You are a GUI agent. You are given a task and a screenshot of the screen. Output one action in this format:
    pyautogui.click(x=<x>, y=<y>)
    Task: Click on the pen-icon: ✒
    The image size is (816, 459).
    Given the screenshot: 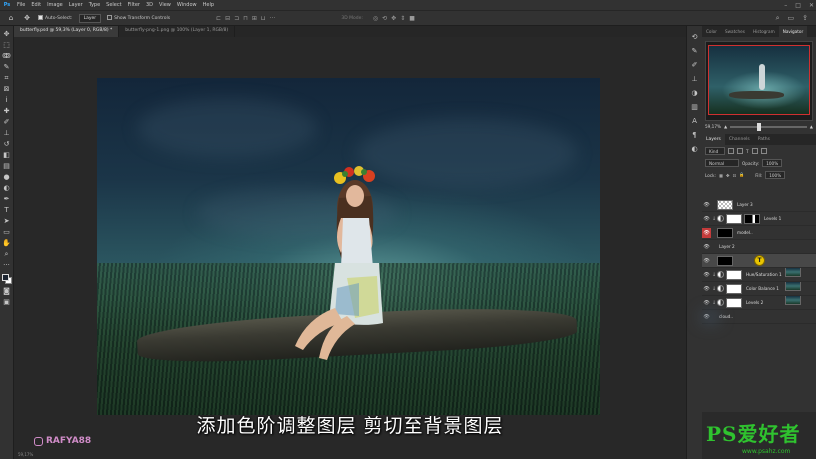 What is the action you would take?
    pyautogui.click(x=7, y=199)
    